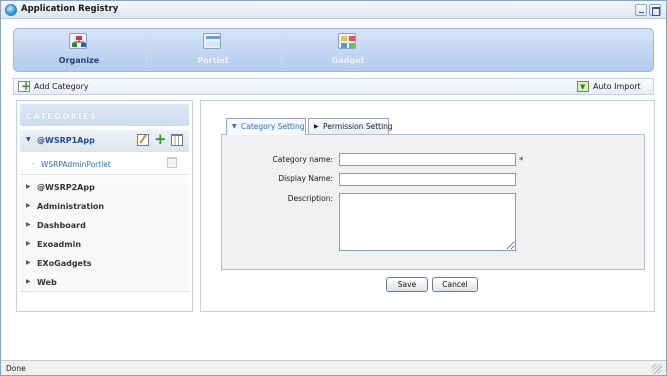  Describe the element at coordinates (33, 163) in the screenshot. I see `tree-dash: -` at that location.